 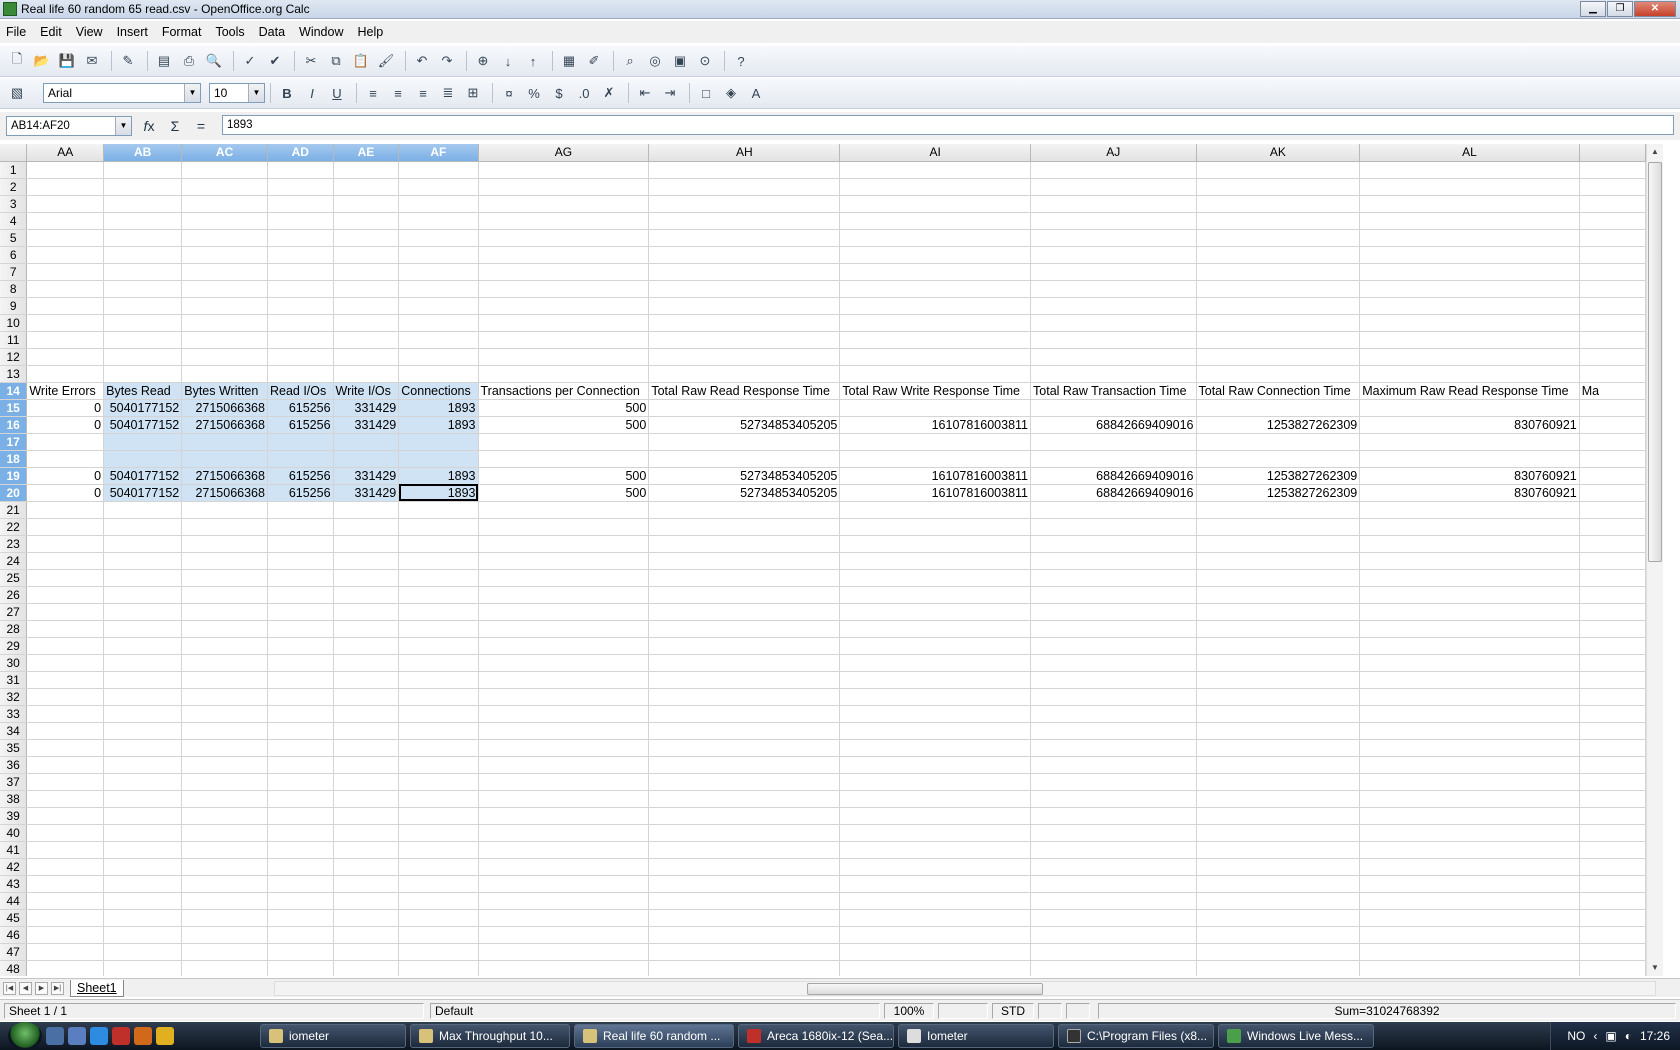 What do you see at coordinates (438, 408) in the screenshot?
I see `cell: 1893` at bounding box center [438, 408].